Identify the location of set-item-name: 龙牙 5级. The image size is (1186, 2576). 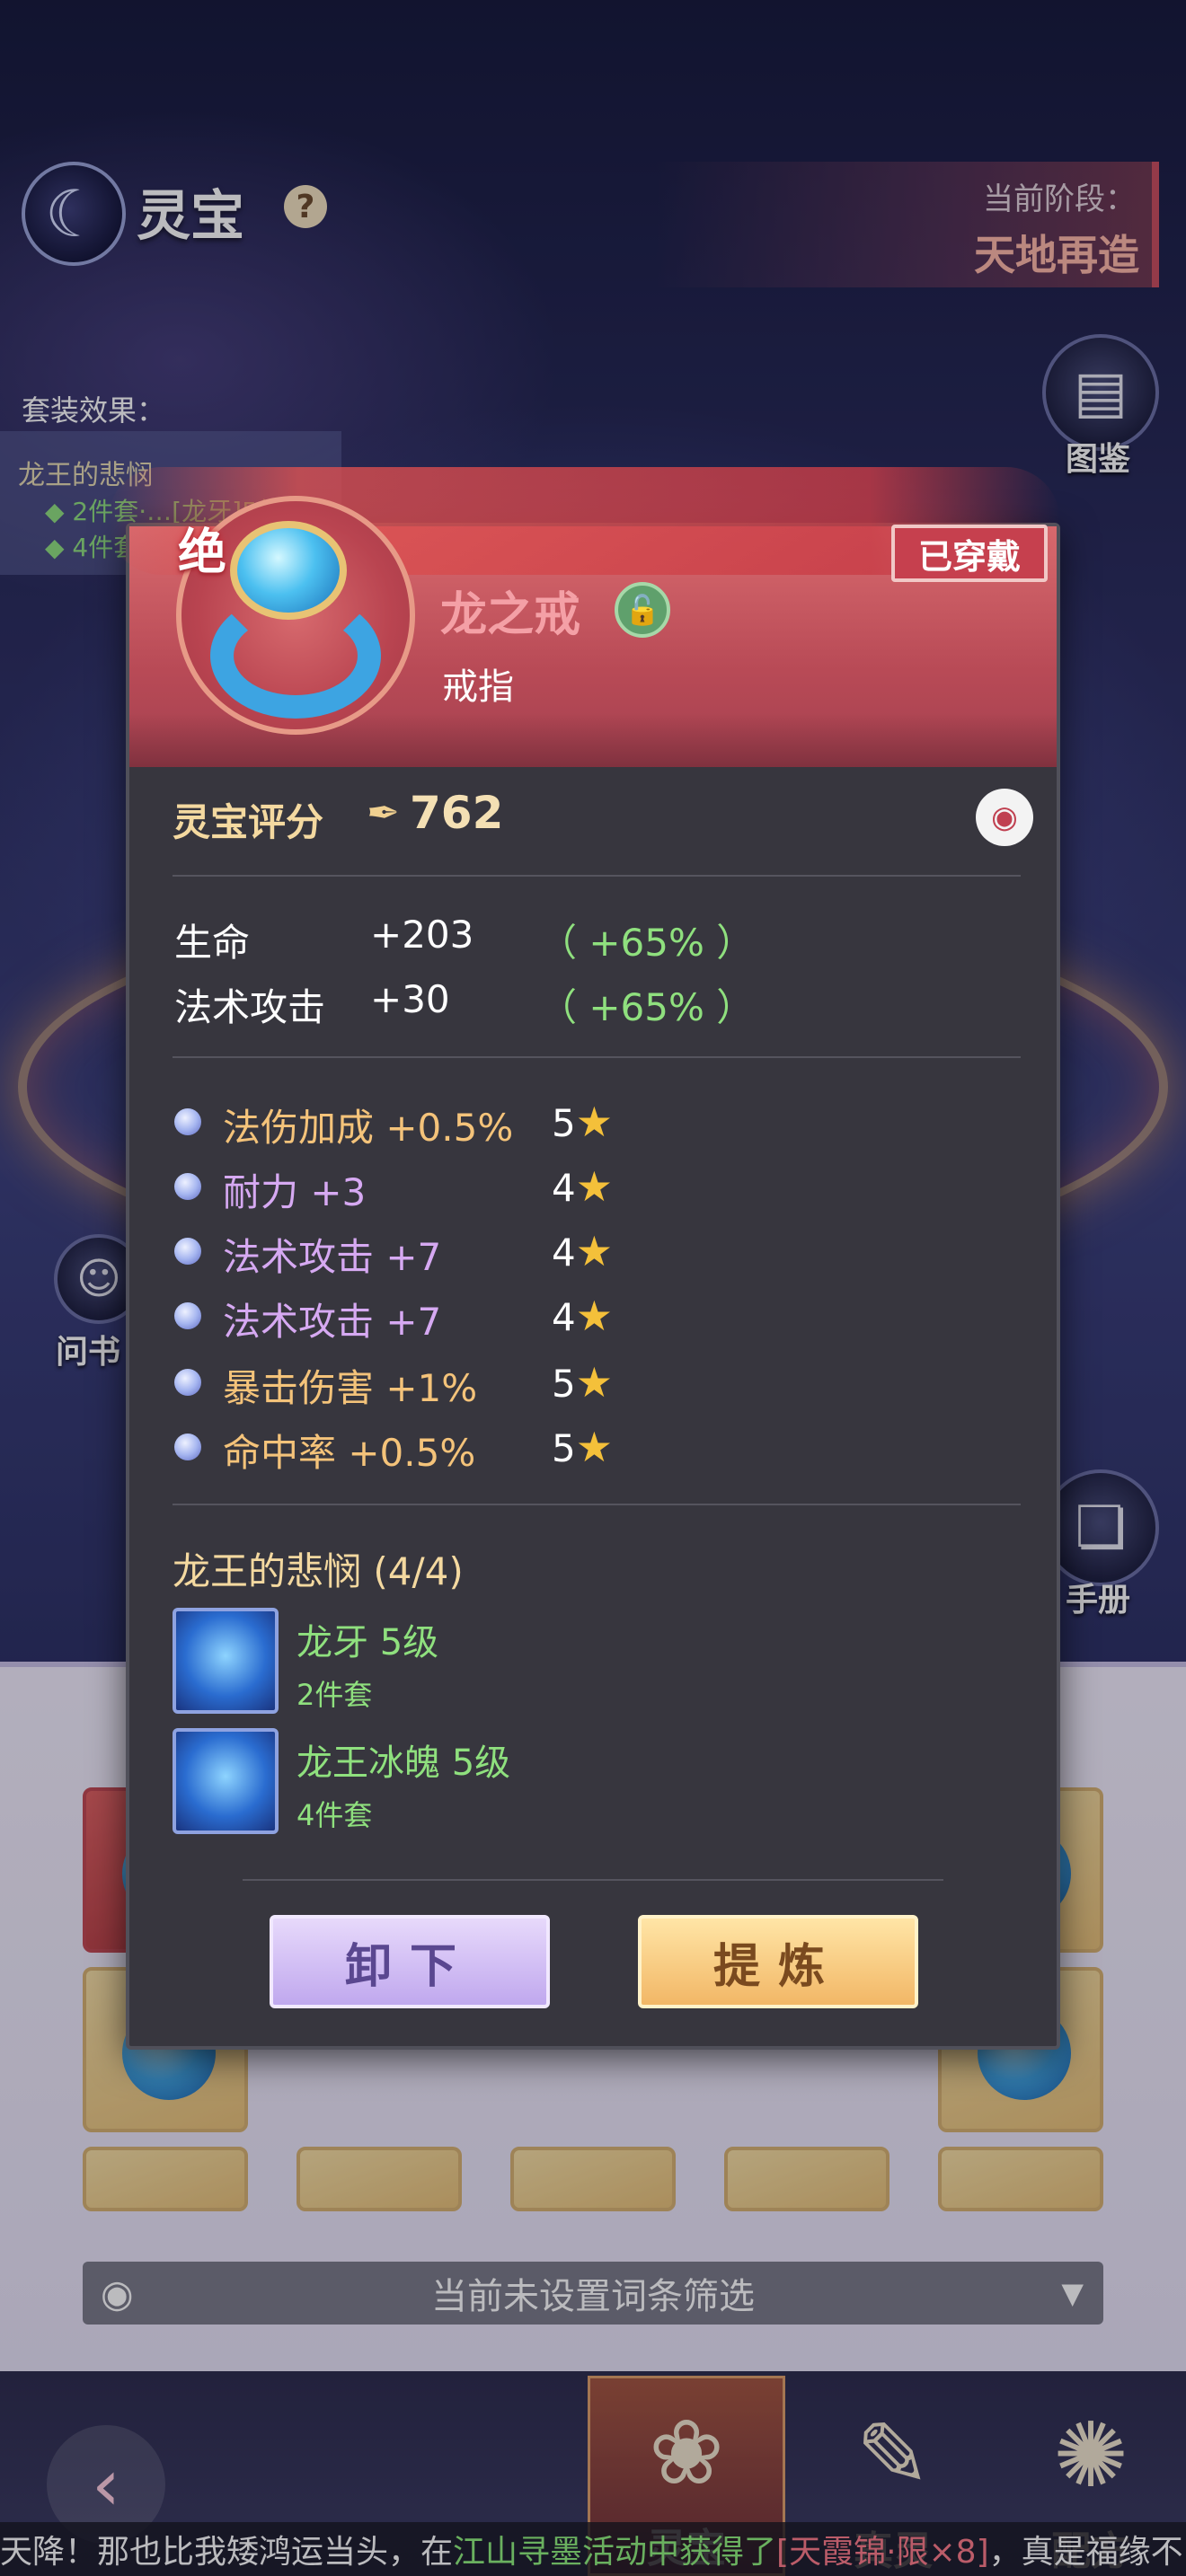
(367, 1642).